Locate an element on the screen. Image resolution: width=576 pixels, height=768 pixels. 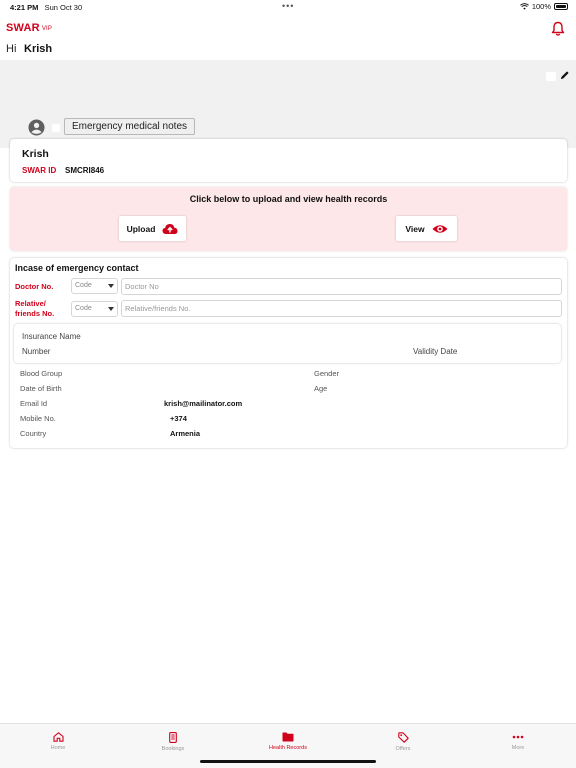
mobile-value: +374 is located at coordinates (178, 418).